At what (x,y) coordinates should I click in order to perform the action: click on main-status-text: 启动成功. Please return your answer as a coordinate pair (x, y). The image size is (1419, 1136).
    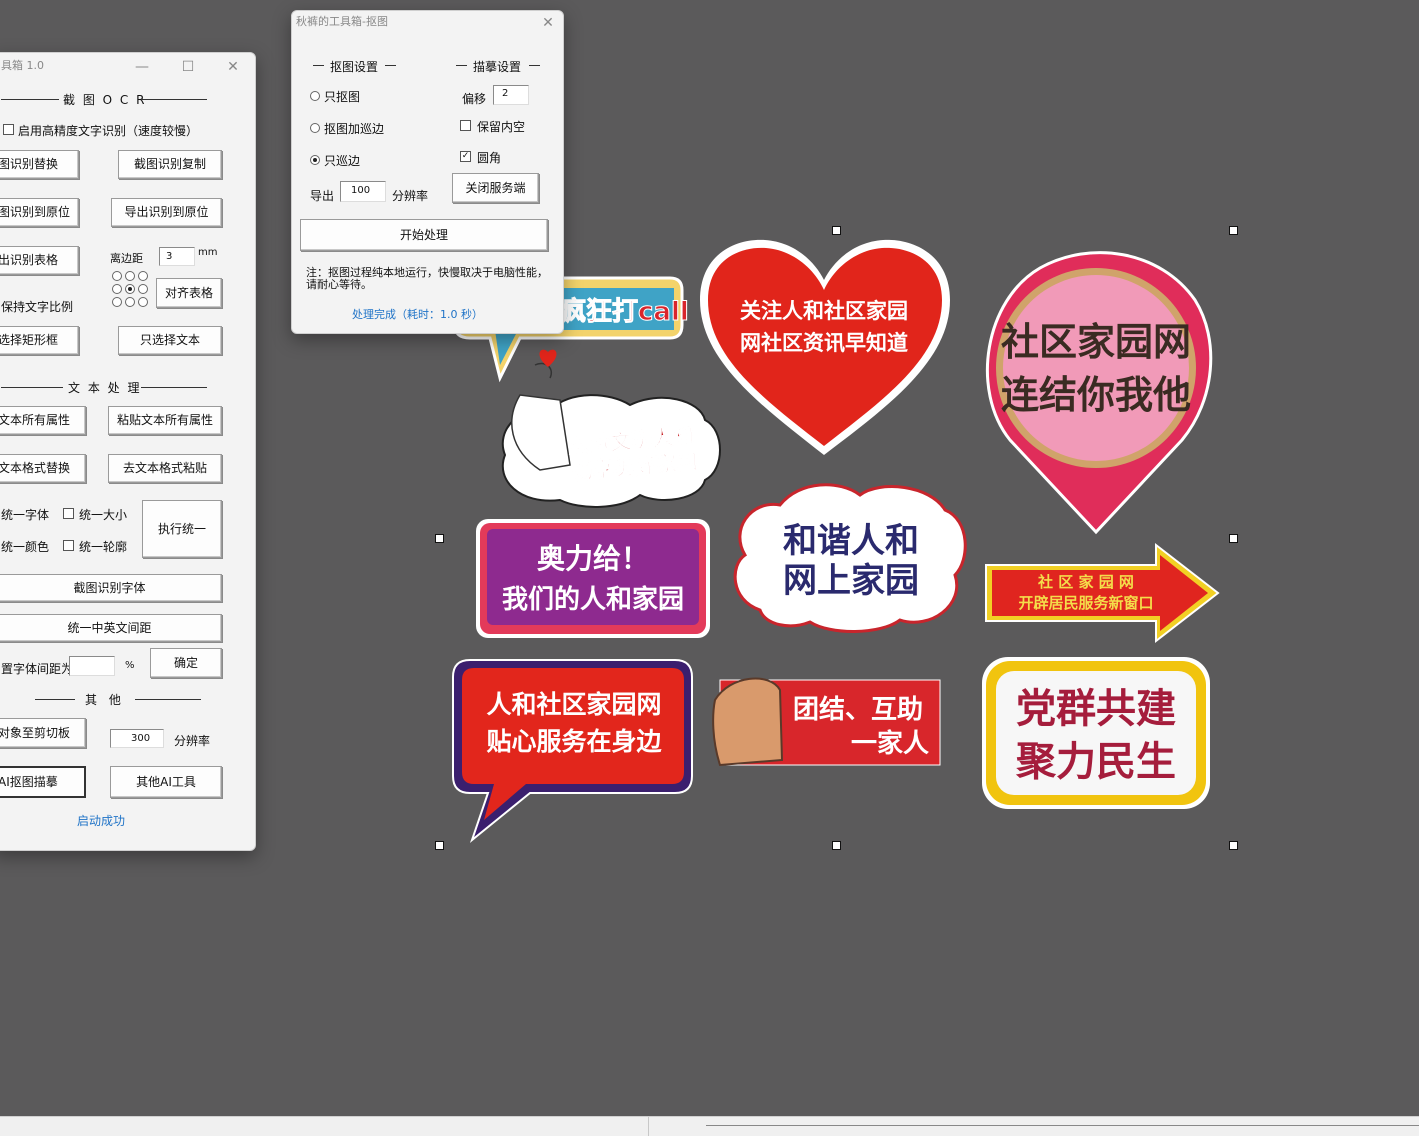
    Looking at the image, I should click on (101, 821).